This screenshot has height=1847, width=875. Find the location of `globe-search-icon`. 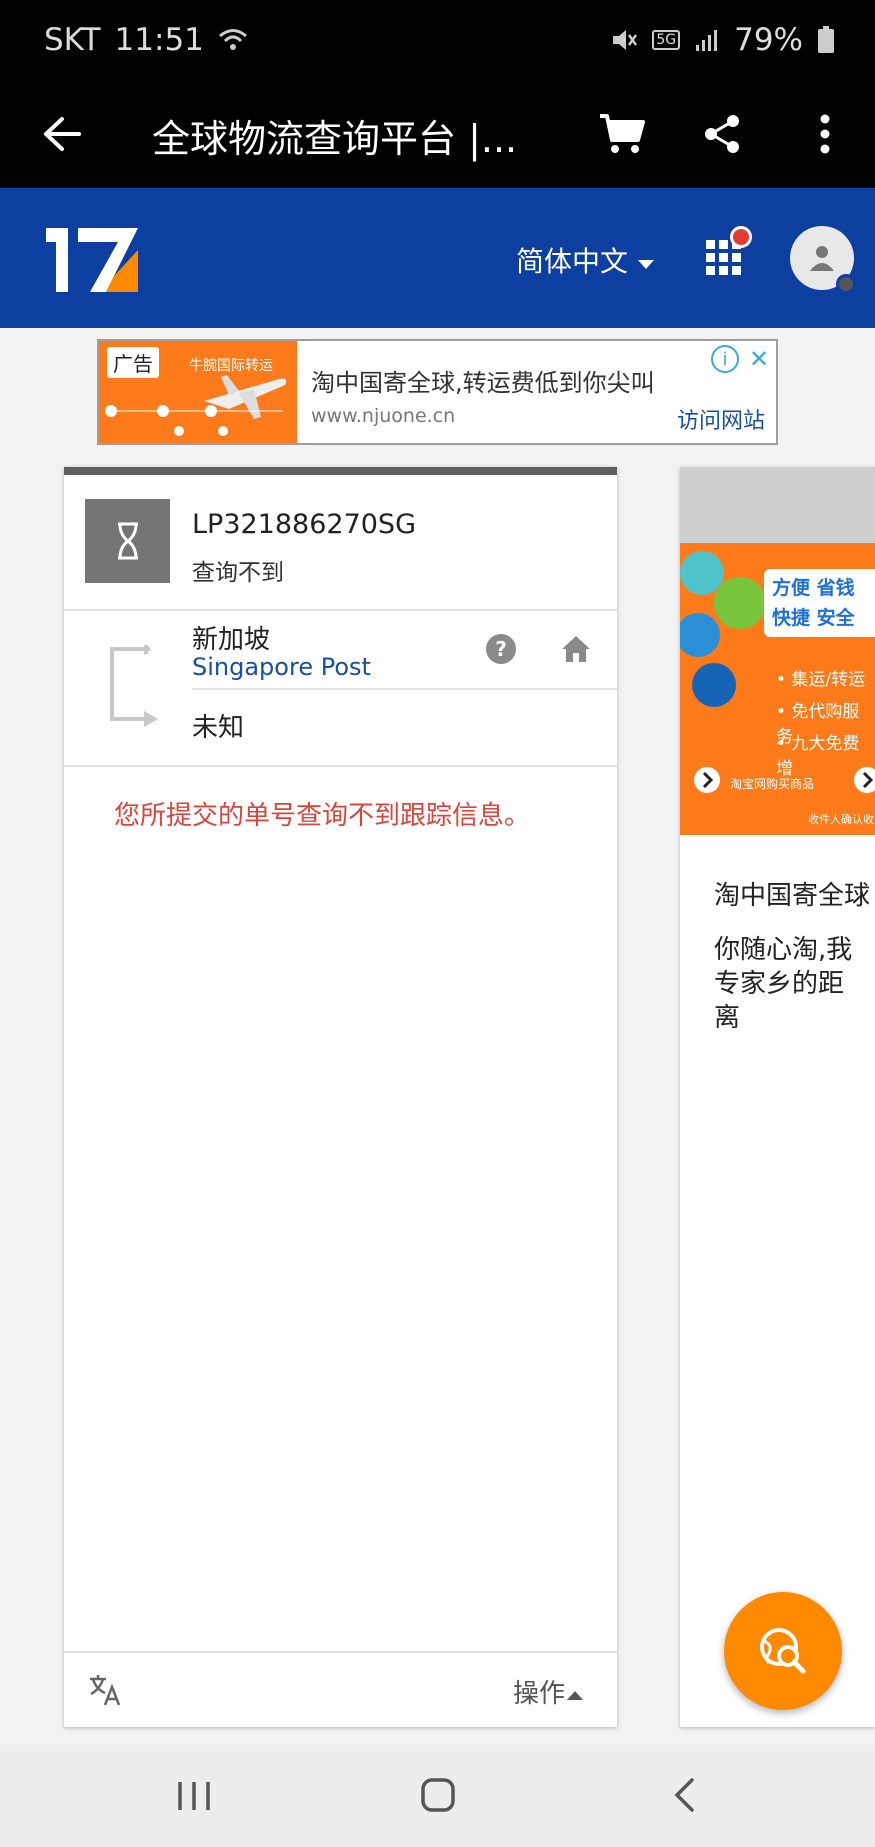

globe-search-icon is located at coordinates (783, 1651).